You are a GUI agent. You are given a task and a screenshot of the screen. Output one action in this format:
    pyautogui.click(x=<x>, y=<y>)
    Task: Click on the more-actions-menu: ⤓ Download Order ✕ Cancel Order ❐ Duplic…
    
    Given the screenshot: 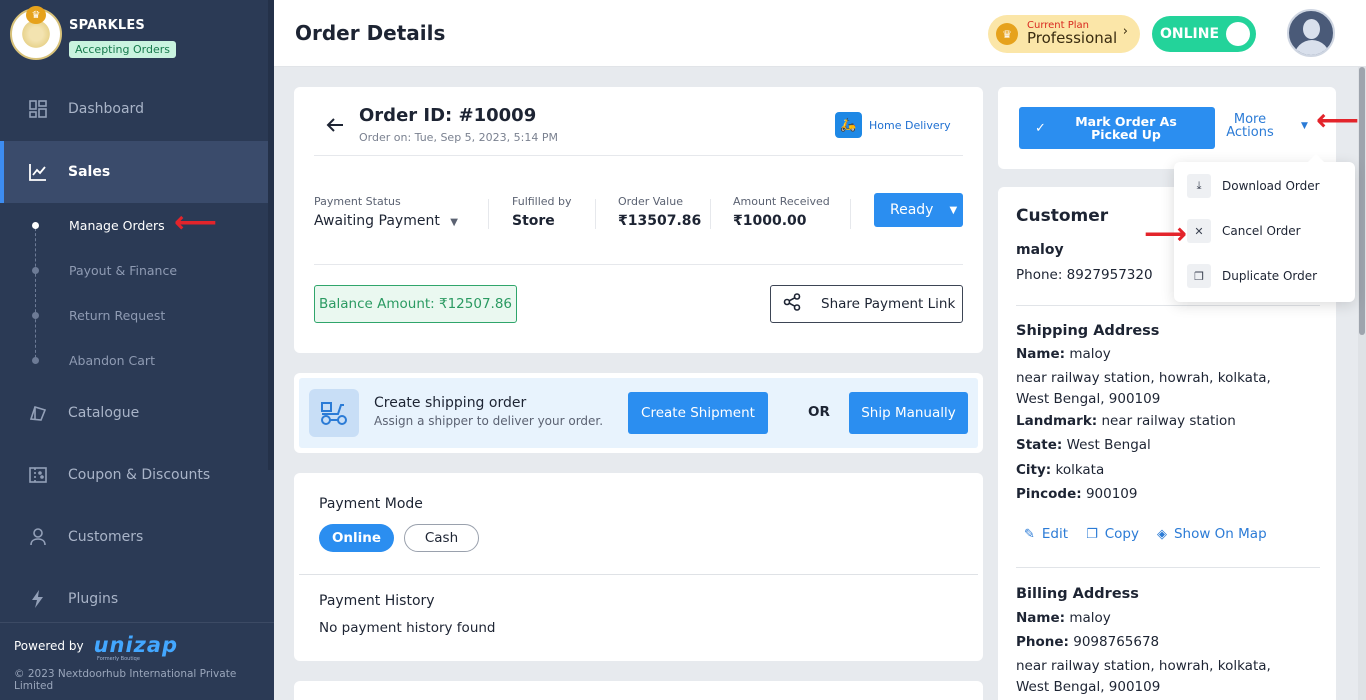 What is the action you would take?
    pyautogui.click(x=1264, y=228)
    